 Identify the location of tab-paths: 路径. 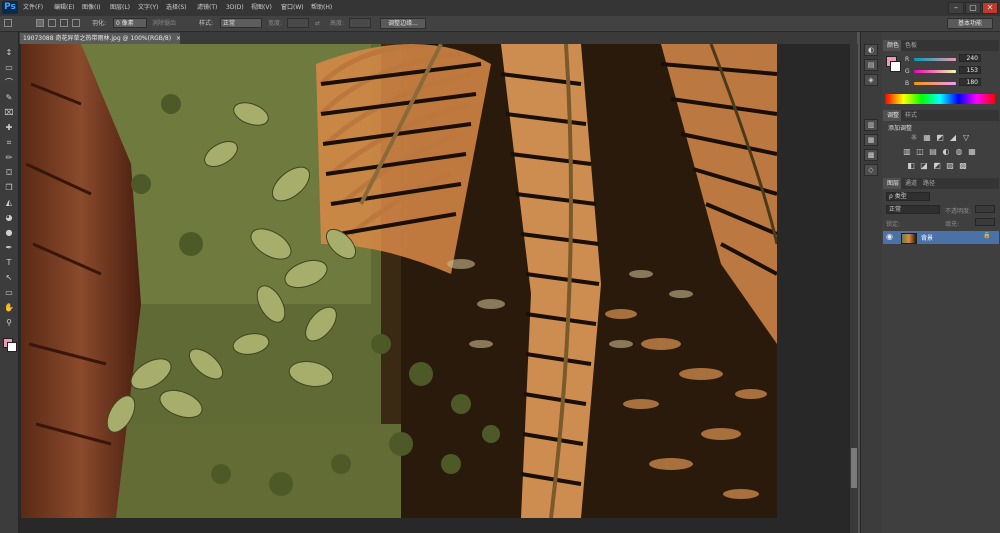
(929, 183).